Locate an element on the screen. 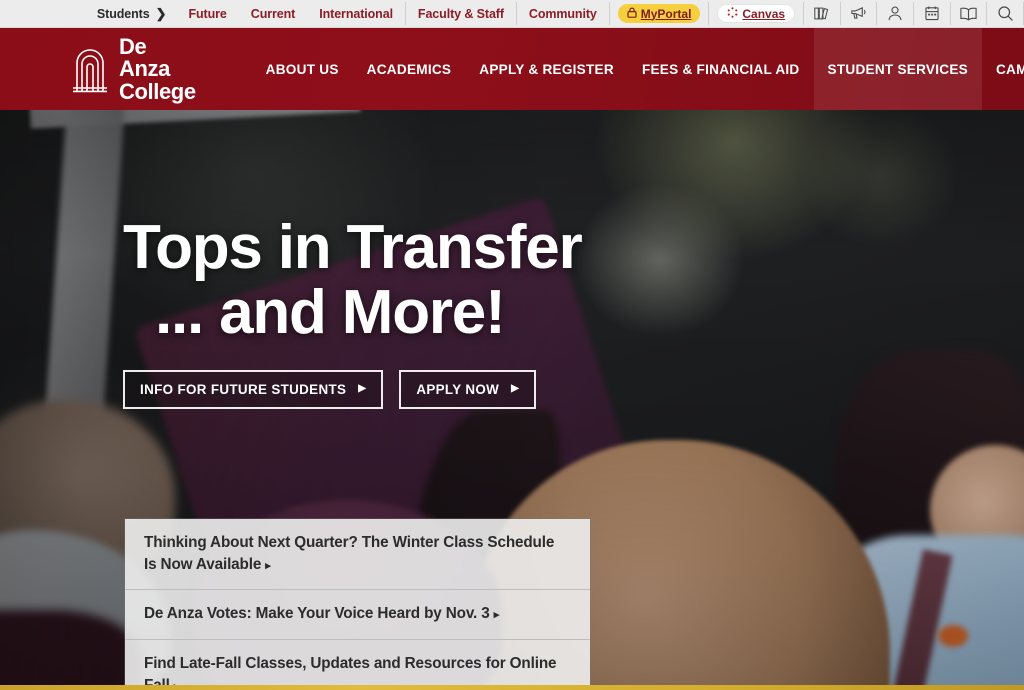 The height and width of the screenshot is (690, 1024). utility-link-international: International is located at coordinates (356, 13).